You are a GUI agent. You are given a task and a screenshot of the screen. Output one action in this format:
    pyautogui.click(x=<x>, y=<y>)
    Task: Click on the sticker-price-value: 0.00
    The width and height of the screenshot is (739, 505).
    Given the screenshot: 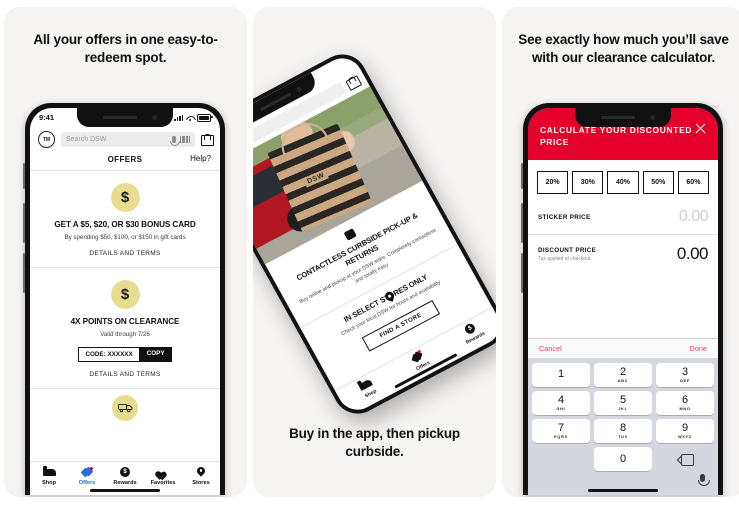 What is the action you would take?
    pyautogui.click(x=693, y=217)
    